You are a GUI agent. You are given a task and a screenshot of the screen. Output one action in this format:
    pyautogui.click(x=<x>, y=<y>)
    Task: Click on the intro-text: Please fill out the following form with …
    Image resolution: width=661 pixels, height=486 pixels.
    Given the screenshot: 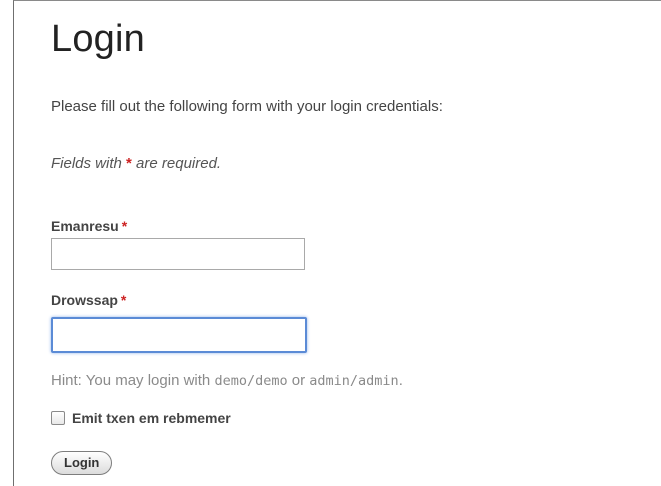 What is the action you would take?
    pyautogui.click(x=247, y=106)
    